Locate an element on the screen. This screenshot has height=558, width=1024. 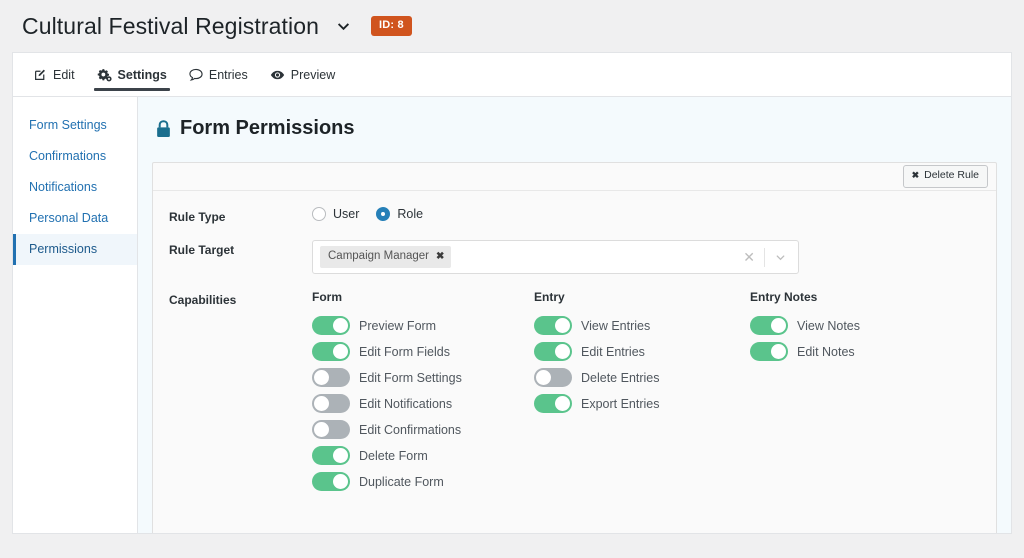
capability-column-form-title: Form is located at coordinates (327, 297).